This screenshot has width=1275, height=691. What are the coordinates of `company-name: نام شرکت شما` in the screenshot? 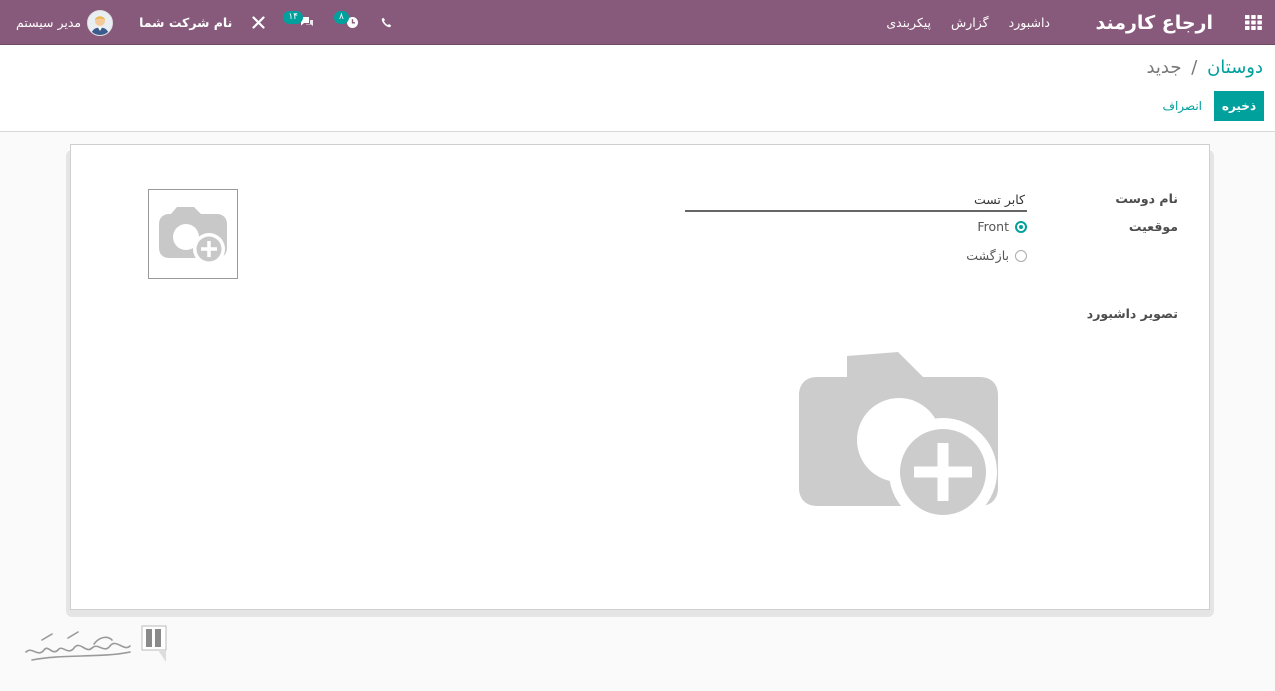 It's located at (186, 22).